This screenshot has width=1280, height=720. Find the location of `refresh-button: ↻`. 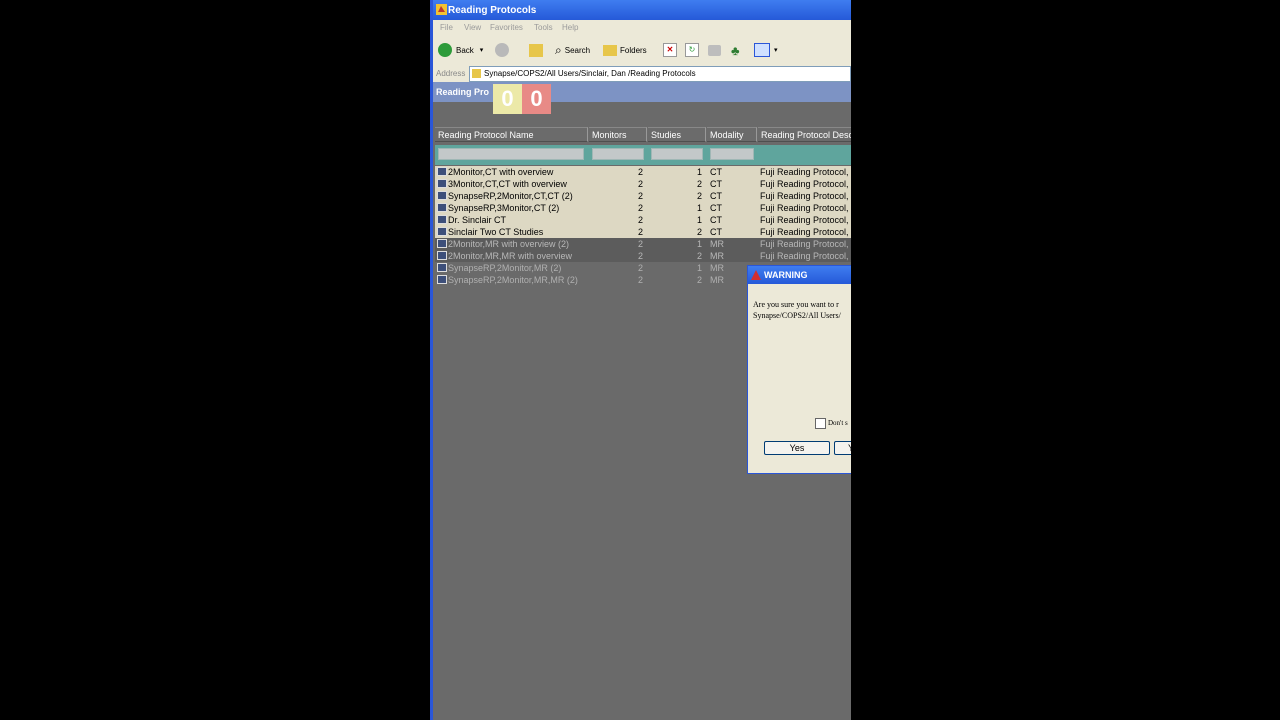

refresh-button: ↻ is located at coordinates (692, 50).